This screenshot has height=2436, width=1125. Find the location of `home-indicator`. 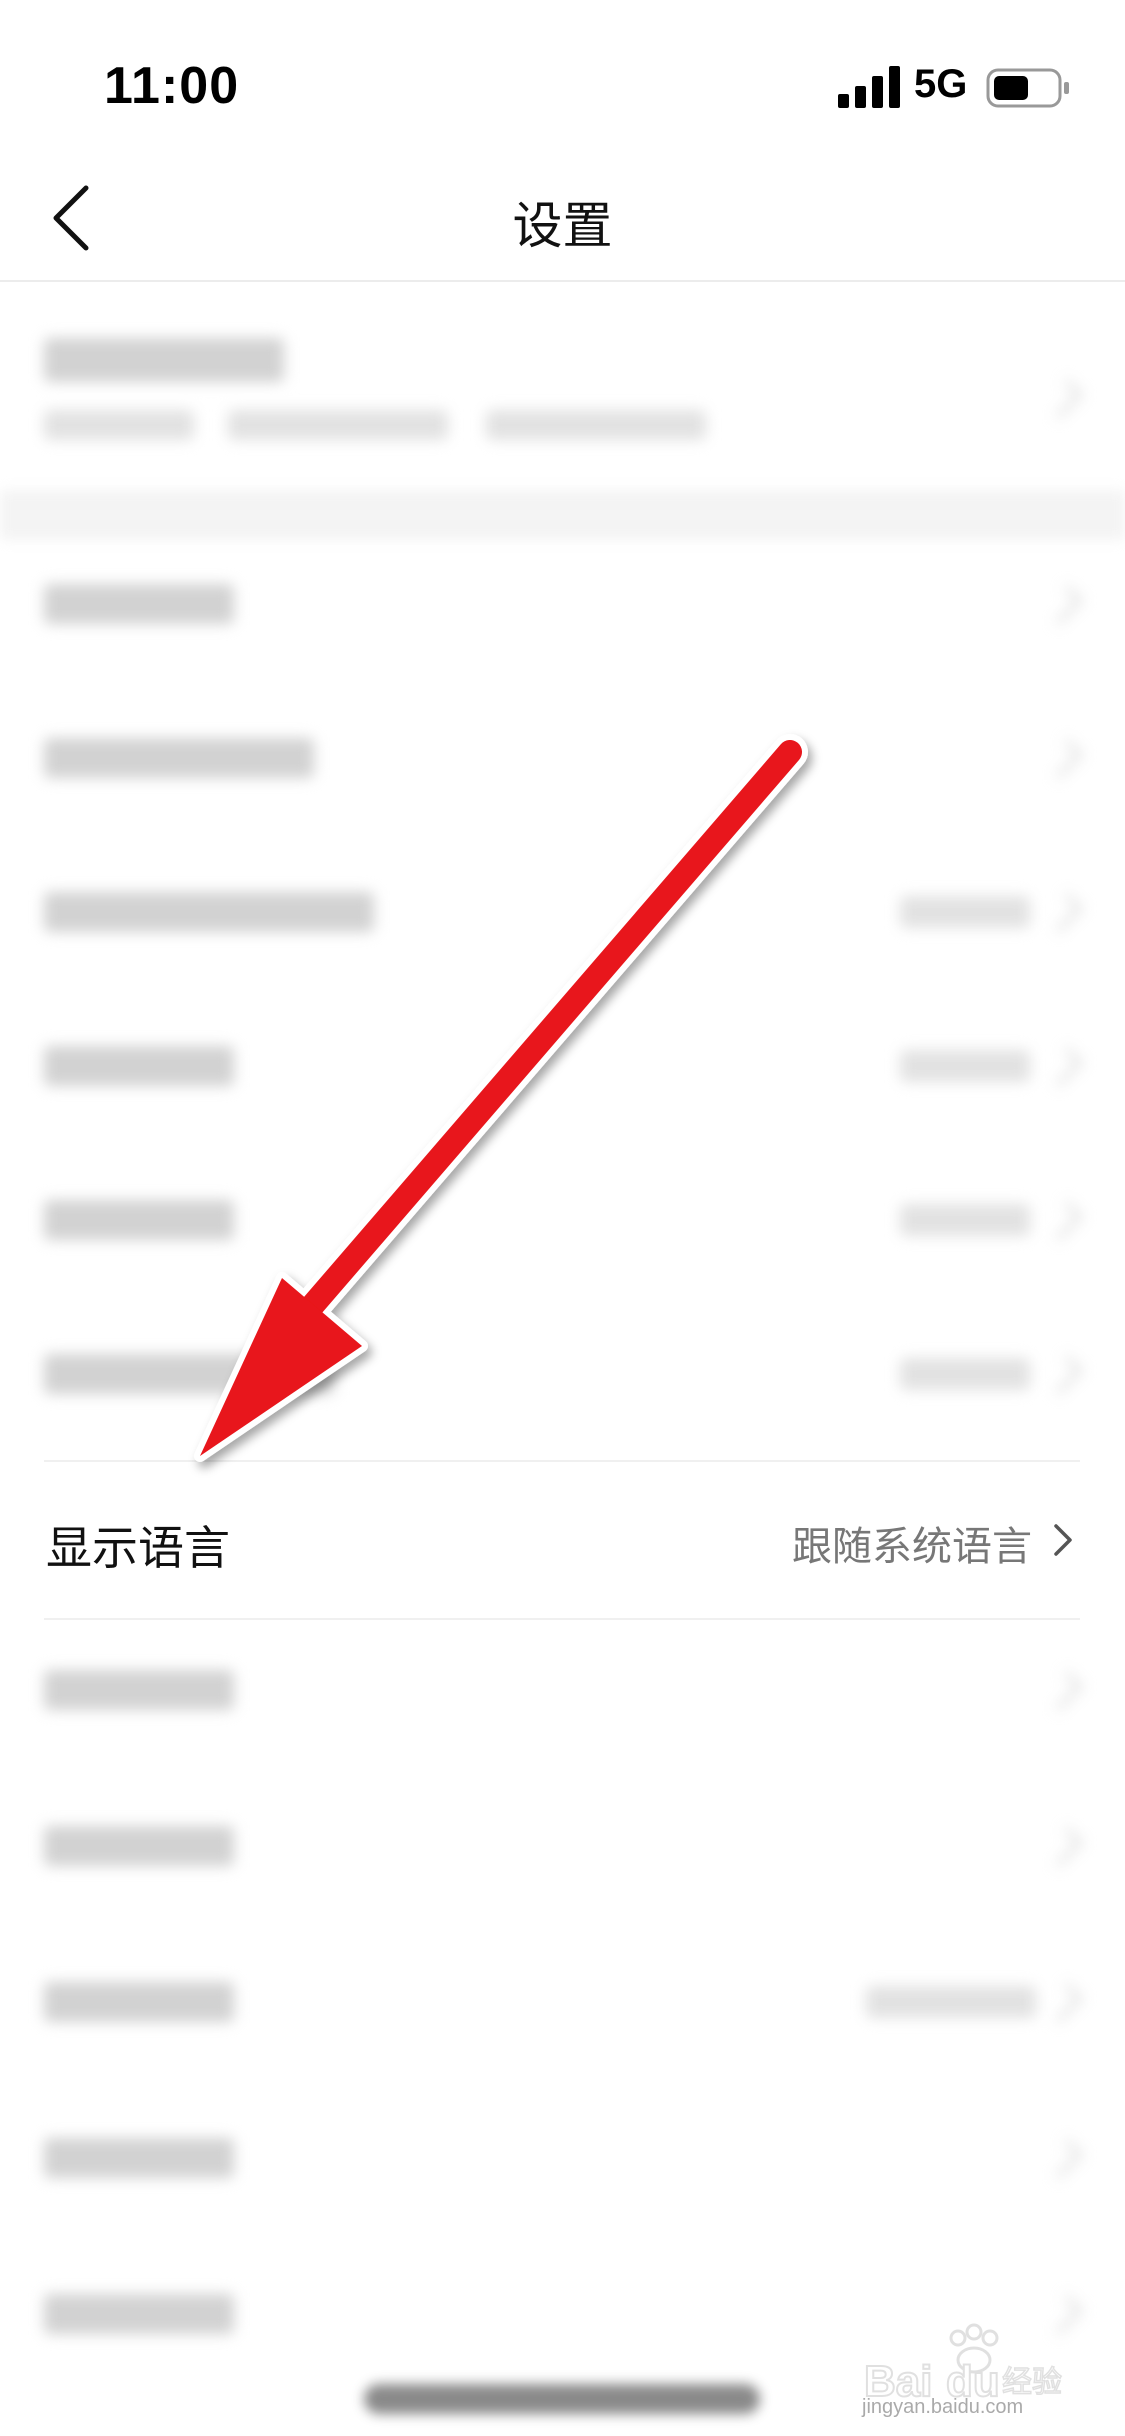

home-indicator is located at coordinates (562, 2399).